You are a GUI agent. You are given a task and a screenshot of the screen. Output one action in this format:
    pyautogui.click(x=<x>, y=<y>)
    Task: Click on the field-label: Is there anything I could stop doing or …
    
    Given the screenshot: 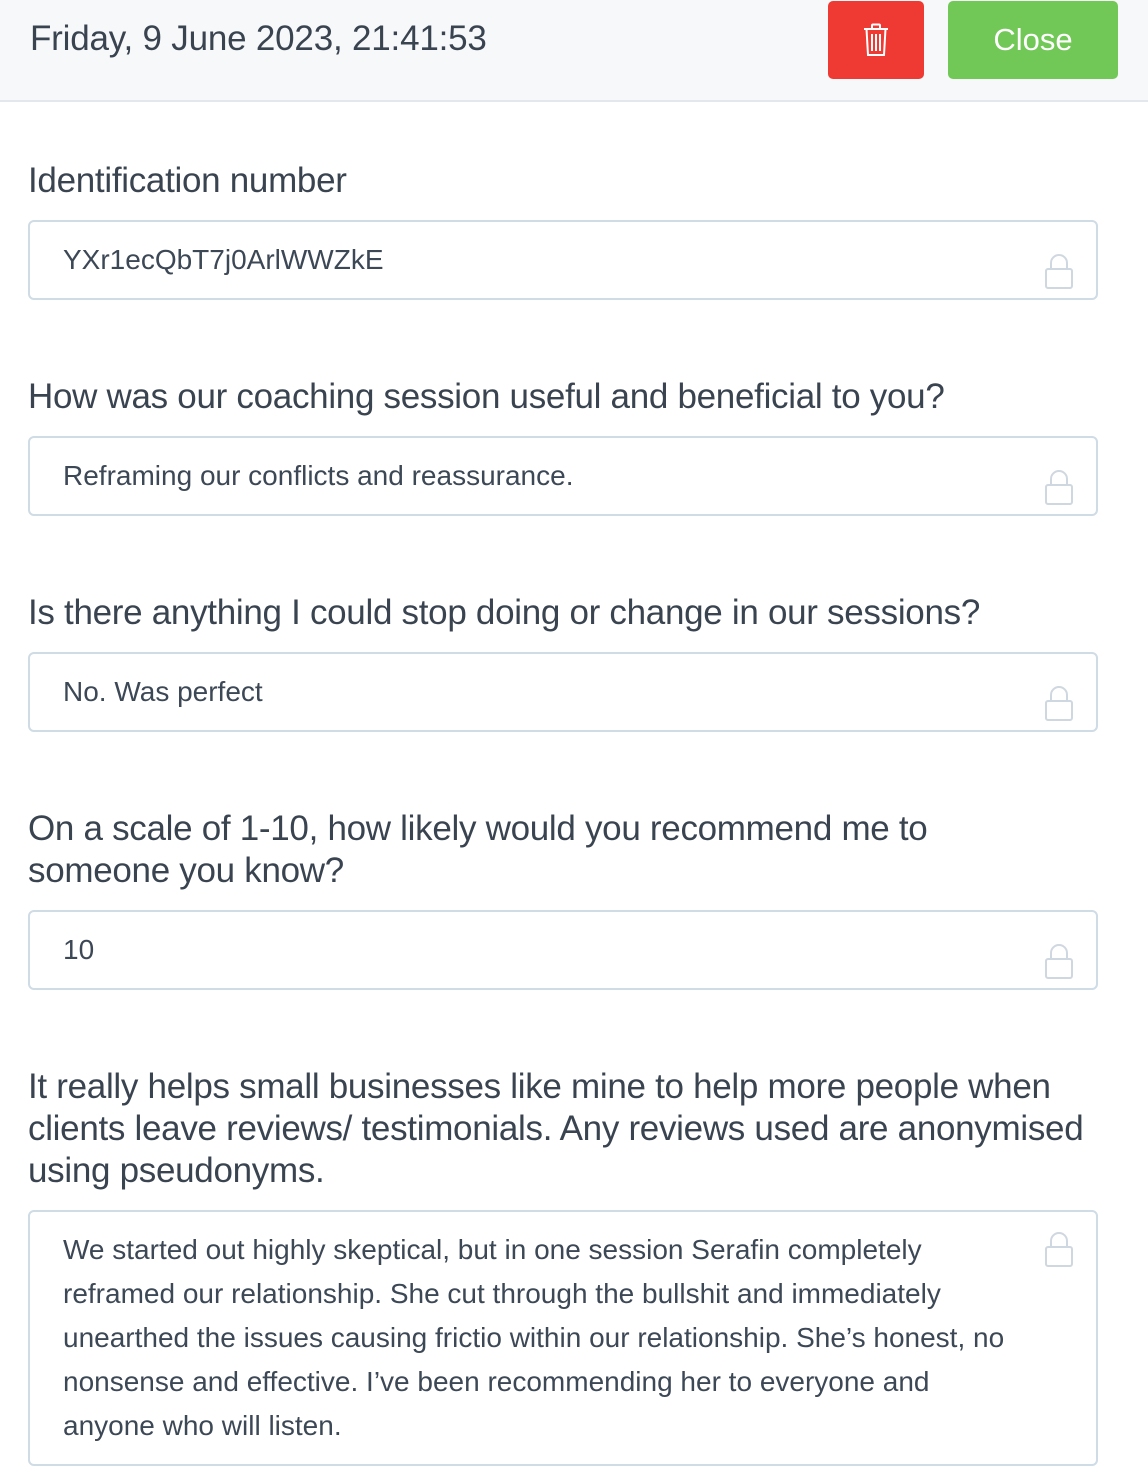 What is the action you would take?
    pyautogui.click(x=504, y=612)
    